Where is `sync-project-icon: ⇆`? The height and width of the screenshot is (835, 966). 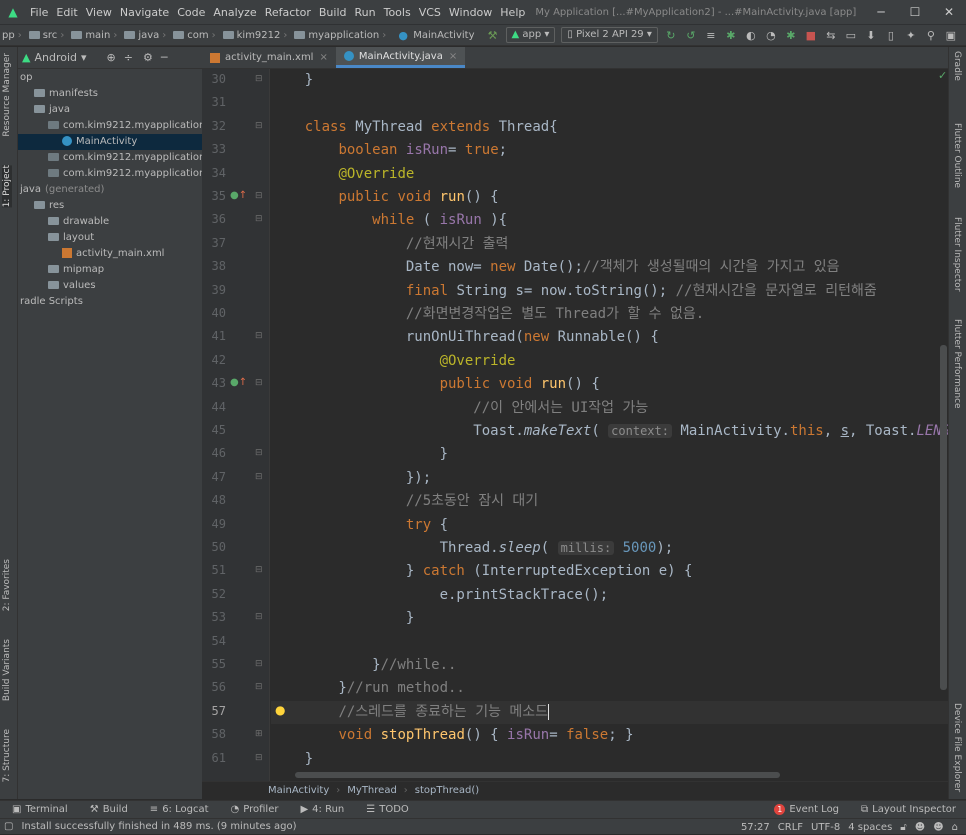 sync-project-icon: ⇆ is located at coordinates (831, 35).